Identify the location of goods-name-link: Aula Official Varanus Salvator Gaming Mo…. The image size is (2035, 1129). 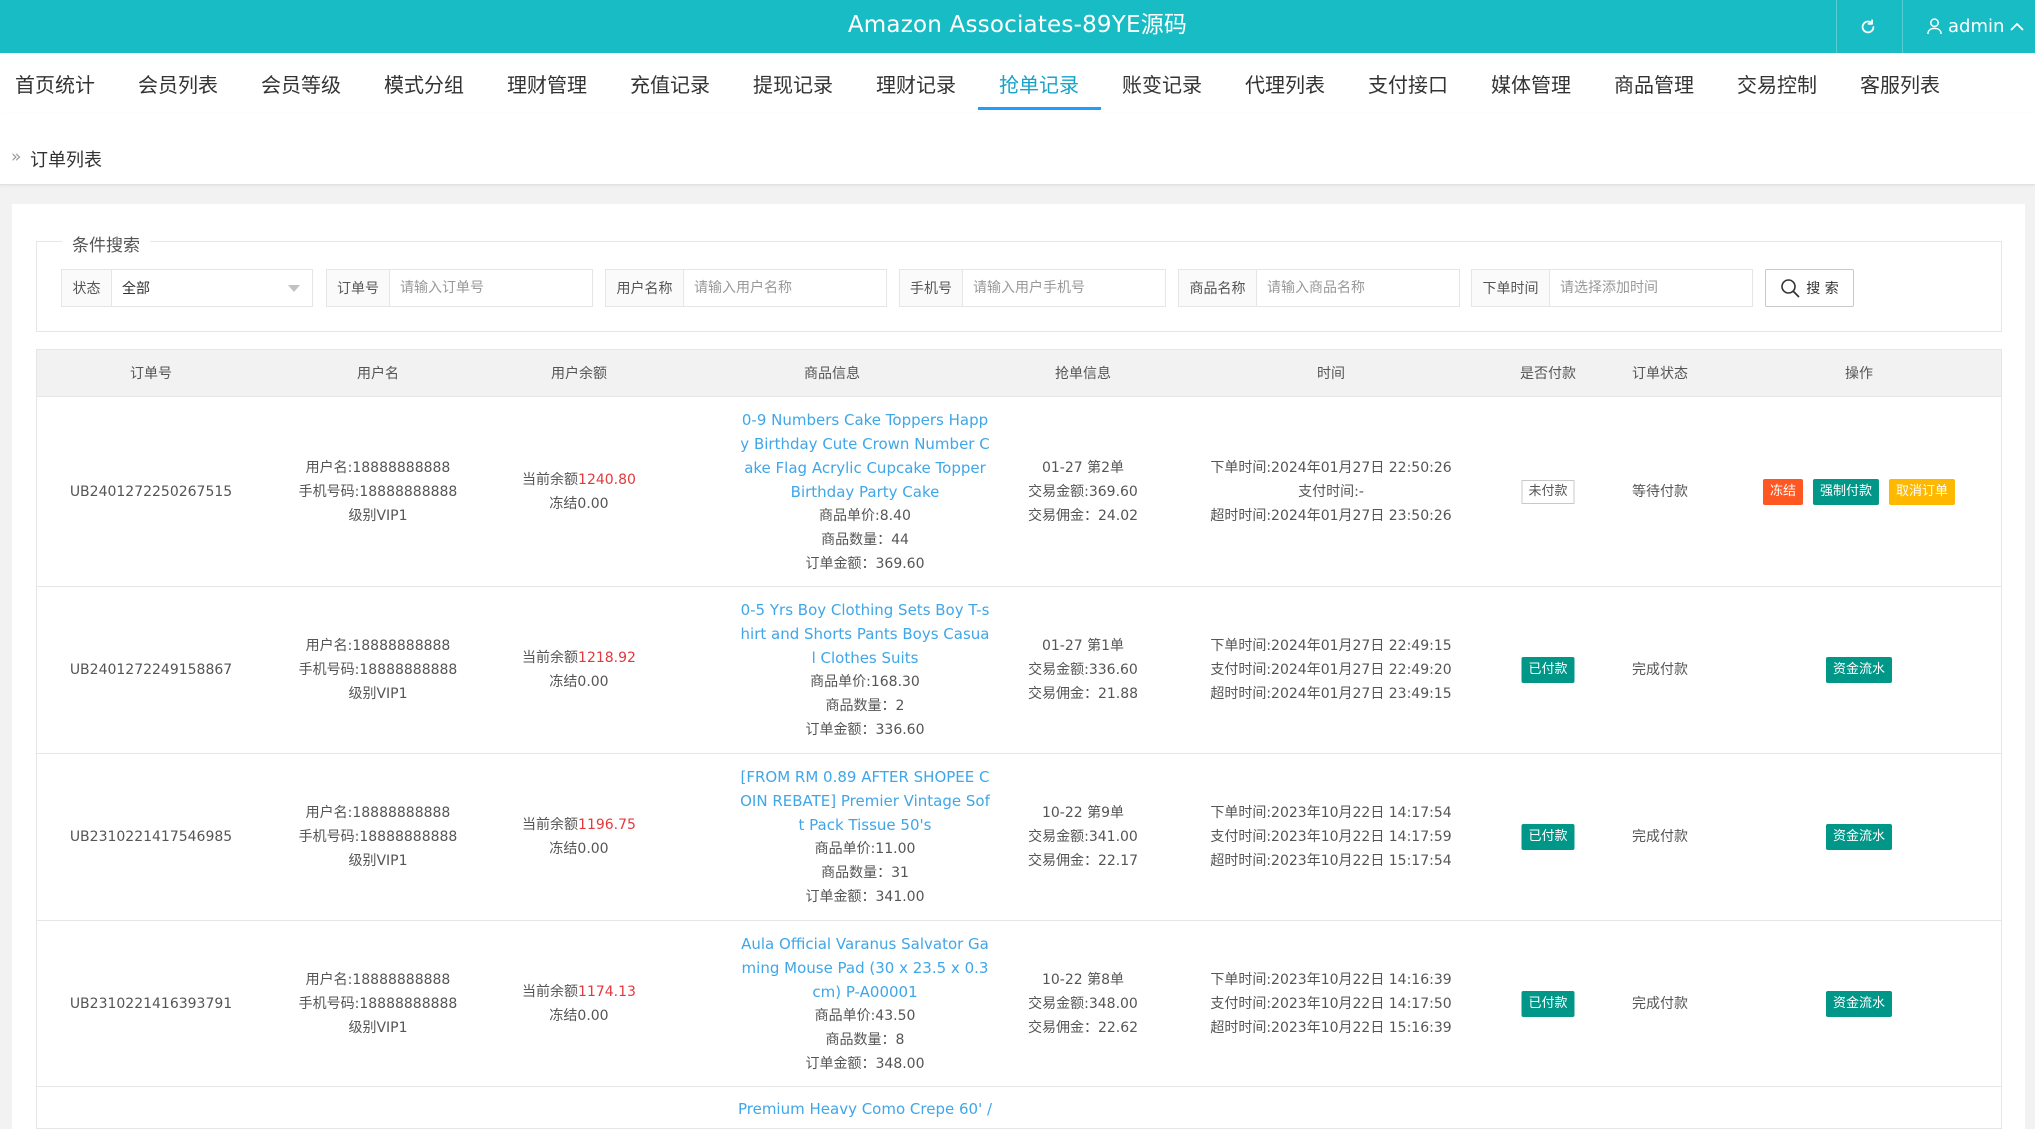
(865, 968).